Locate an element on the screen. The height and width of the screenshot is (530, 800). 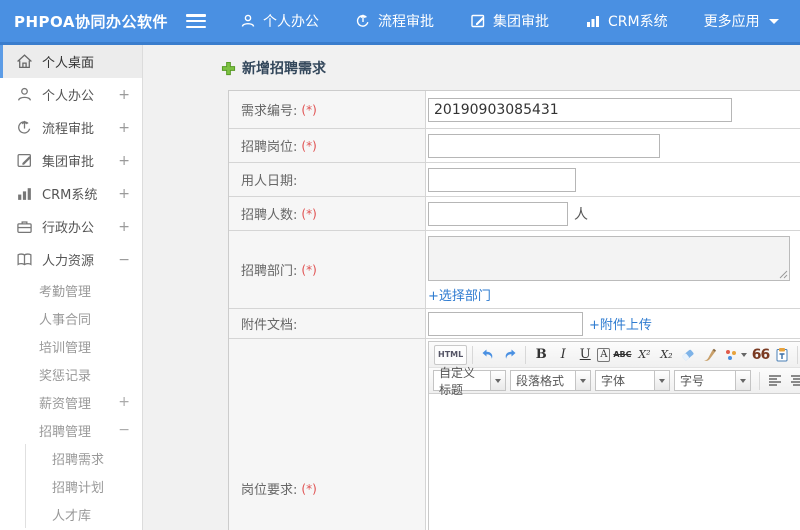
sidebar-item-label: 人力资源 is located at coordinates (68, 261).